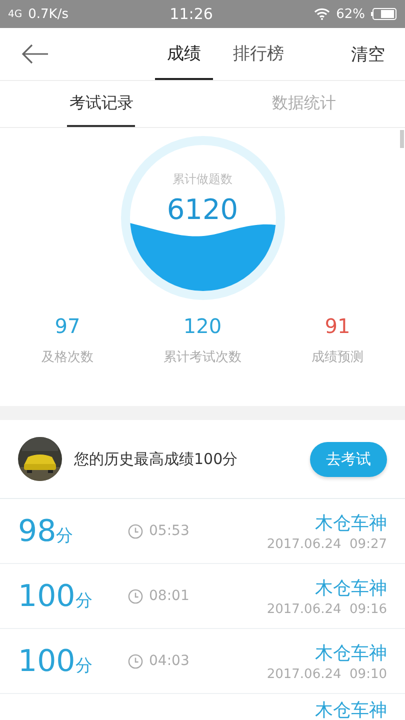 The image size is (405, 720). Describe the element at coordinates (68, 357) in the screenshot. I see `stat-label: 及格次数` at that location.